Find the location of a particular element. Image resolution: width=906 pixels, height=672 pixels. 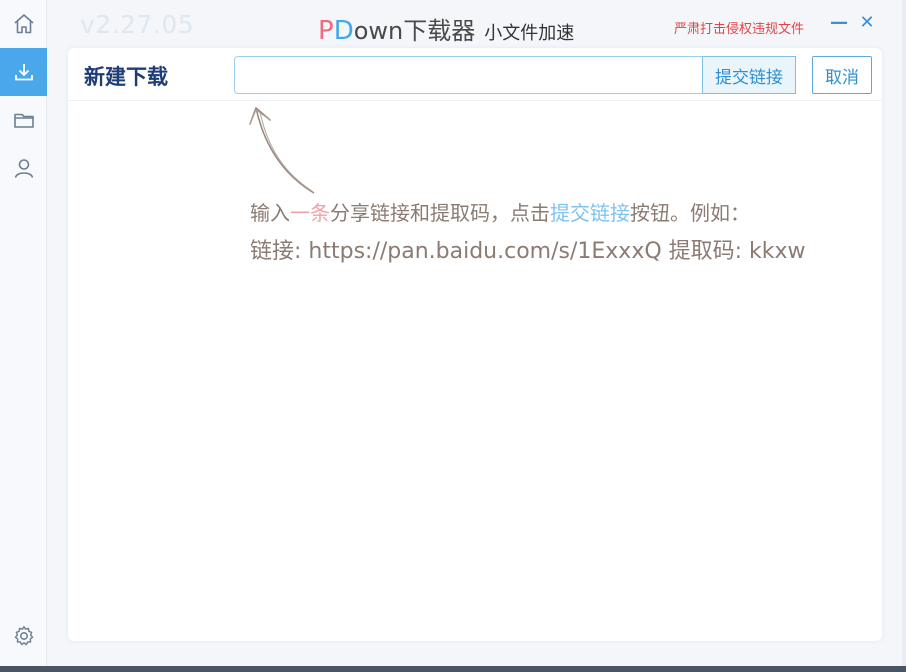

share-link-input is located at coordinates (468, 75).